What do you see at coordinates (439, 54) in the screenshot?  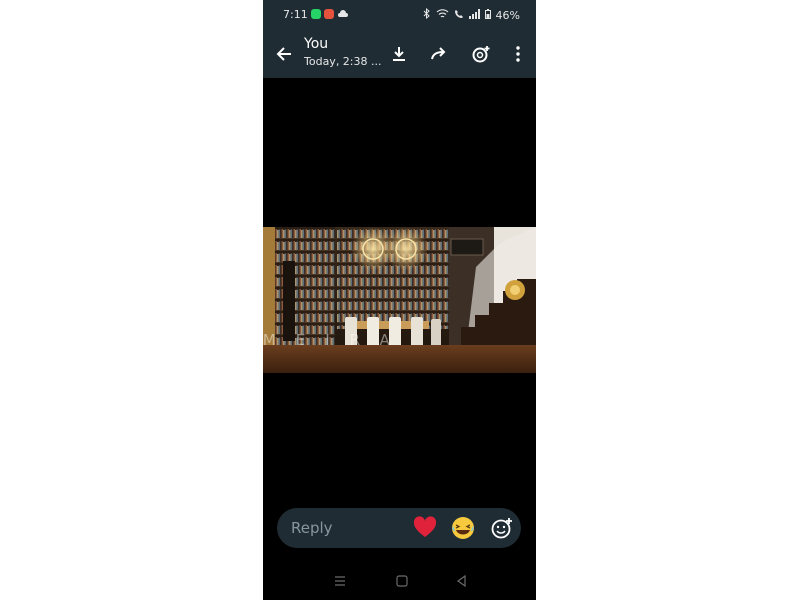 I see `forward-icon` at bounding box center [439, 54].